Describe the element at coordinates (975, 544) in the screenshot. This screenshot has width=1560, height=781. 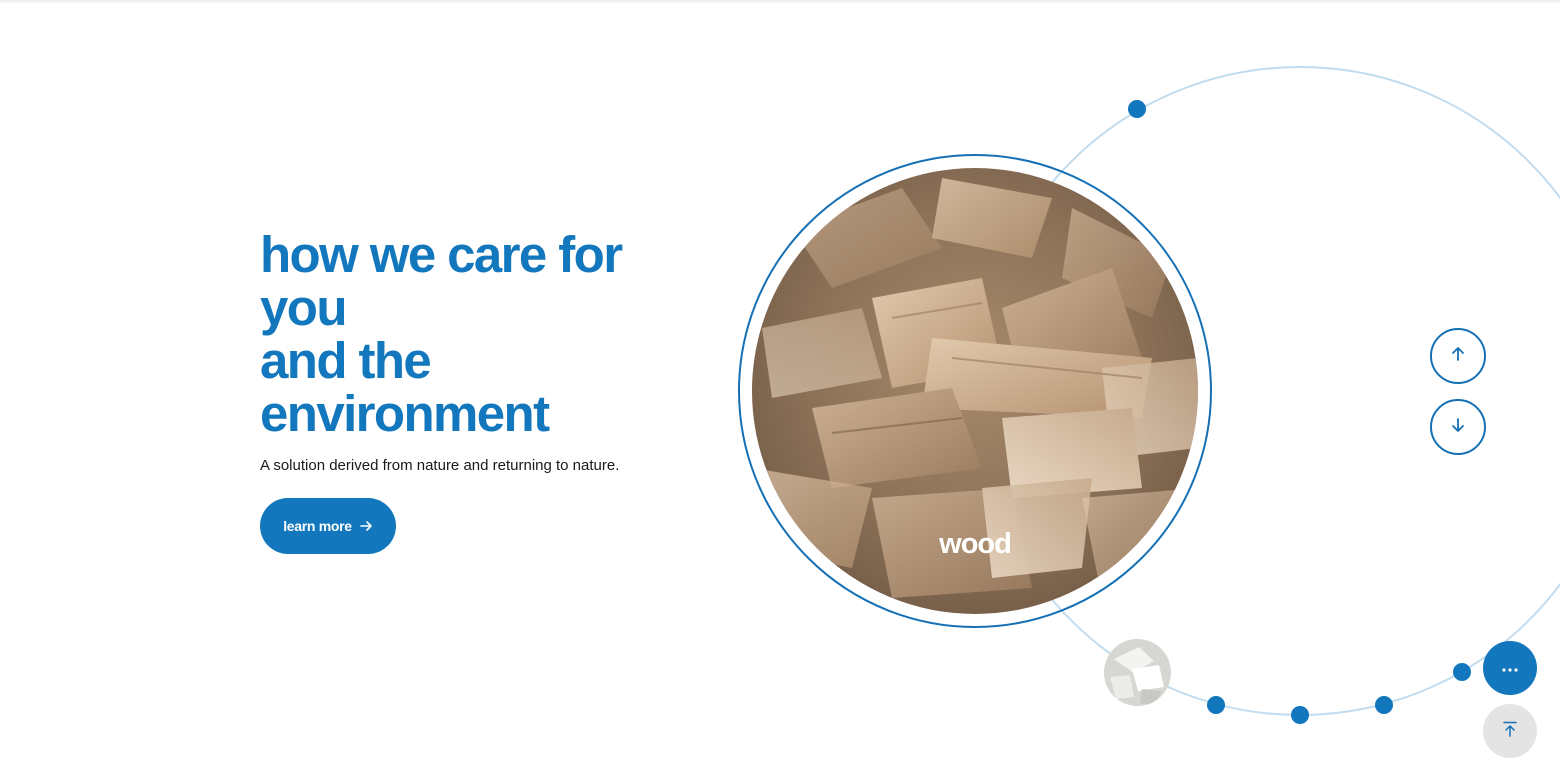
I see `carousel-item-label: wood` at that location.